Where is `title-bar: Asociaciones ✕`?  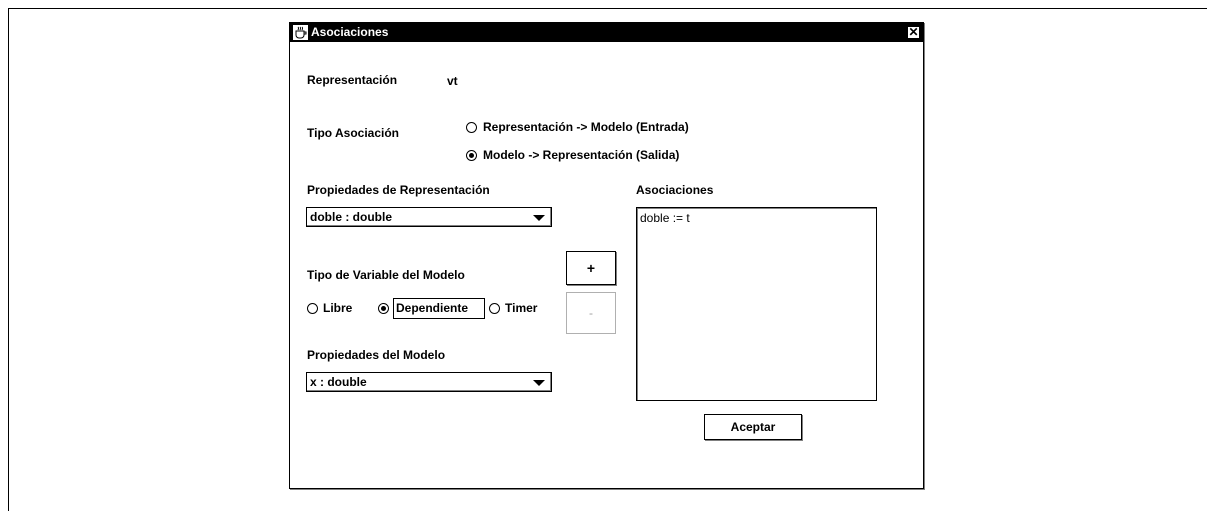 title-bar: Asociaciones ✕ is located at coordinates (606, 32).